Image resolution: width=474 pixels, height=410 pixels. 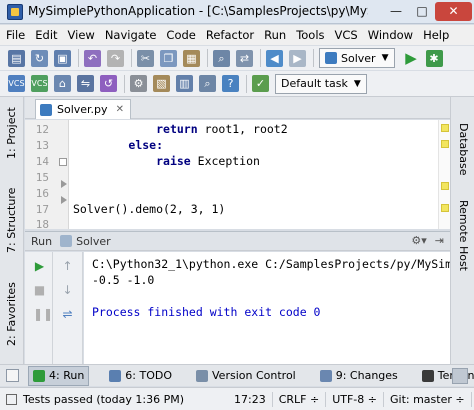 I want to click on tab-remote-host: Remote Host, so click(x=462, y=235).